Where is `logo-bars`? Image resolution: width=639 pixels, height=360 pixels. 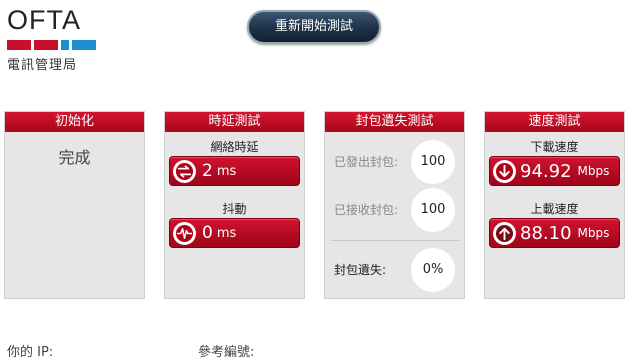
logo-bars is located at coordinates (52, 45).